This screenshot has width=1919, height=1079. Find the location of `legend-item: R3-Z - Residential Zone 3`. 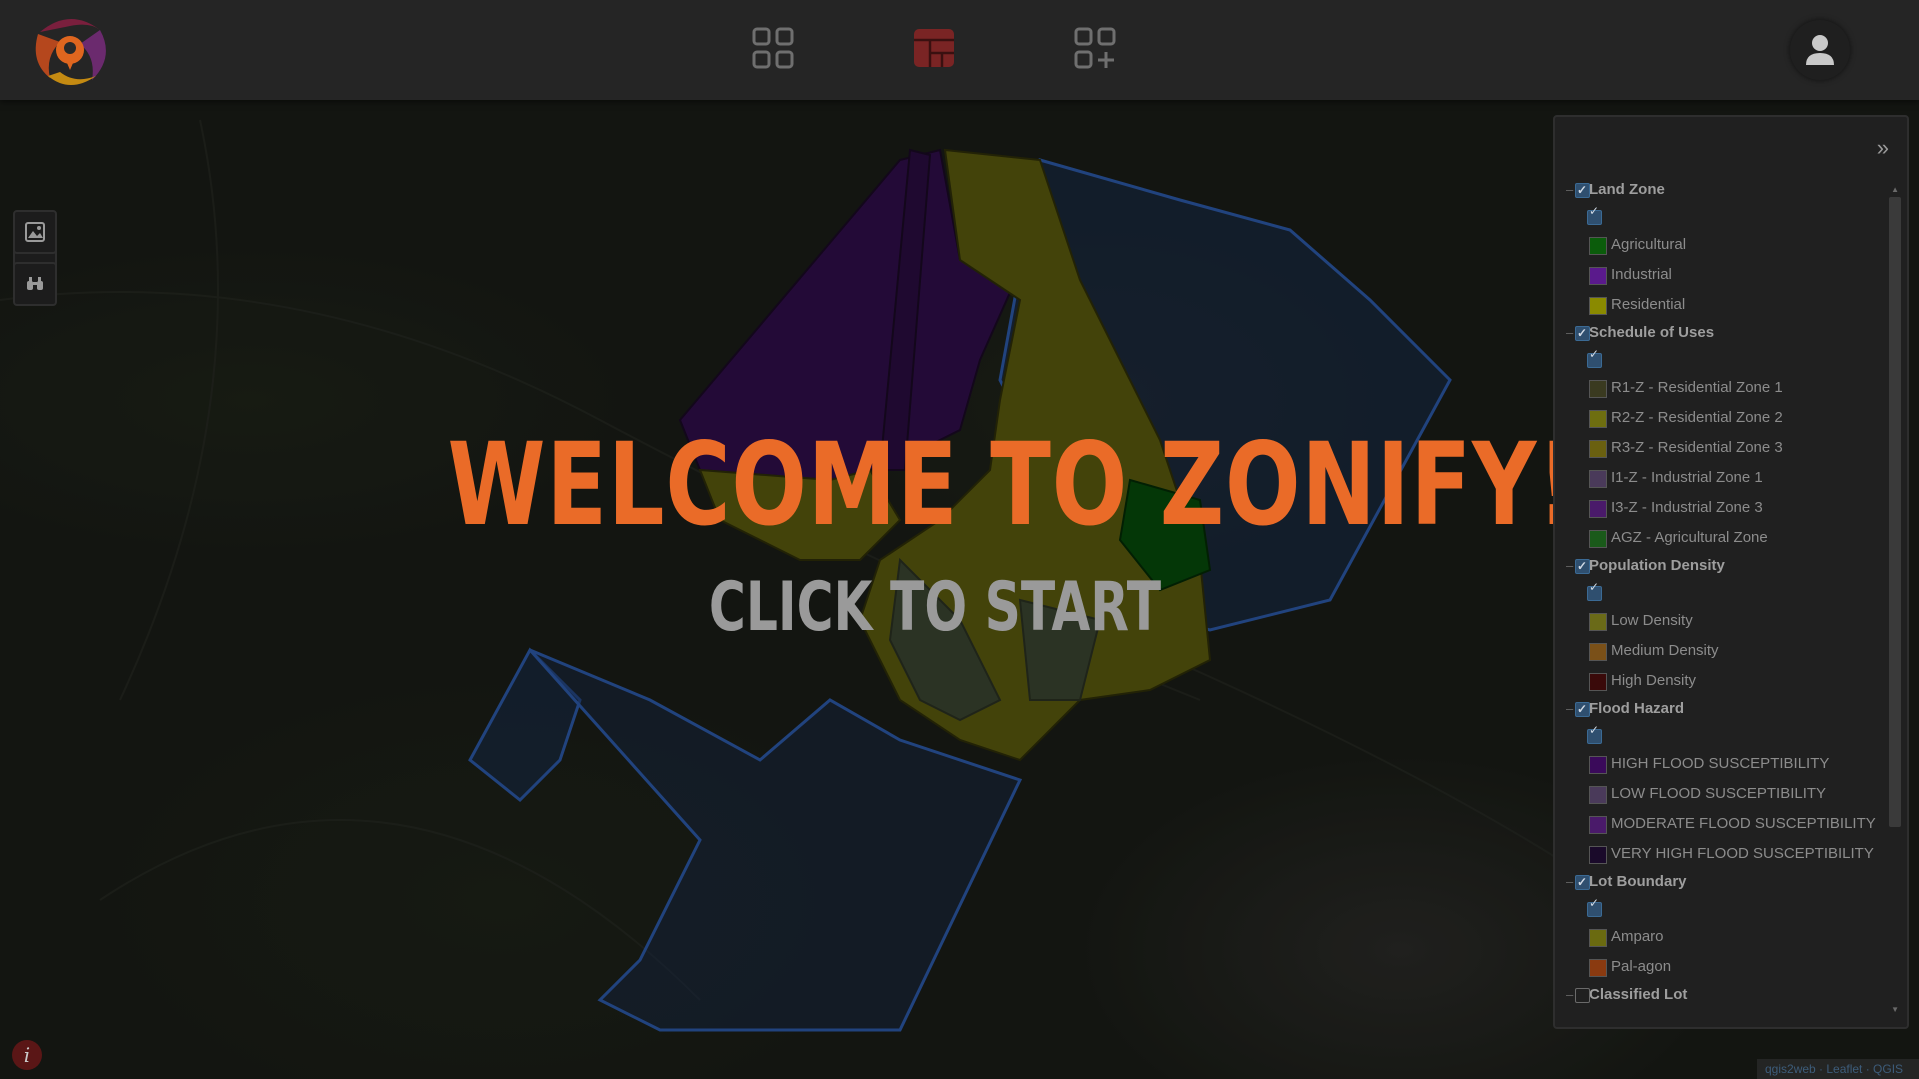

legend-item: R3-Z - Residential Zone 3 is located at coordinates (1725, 448).